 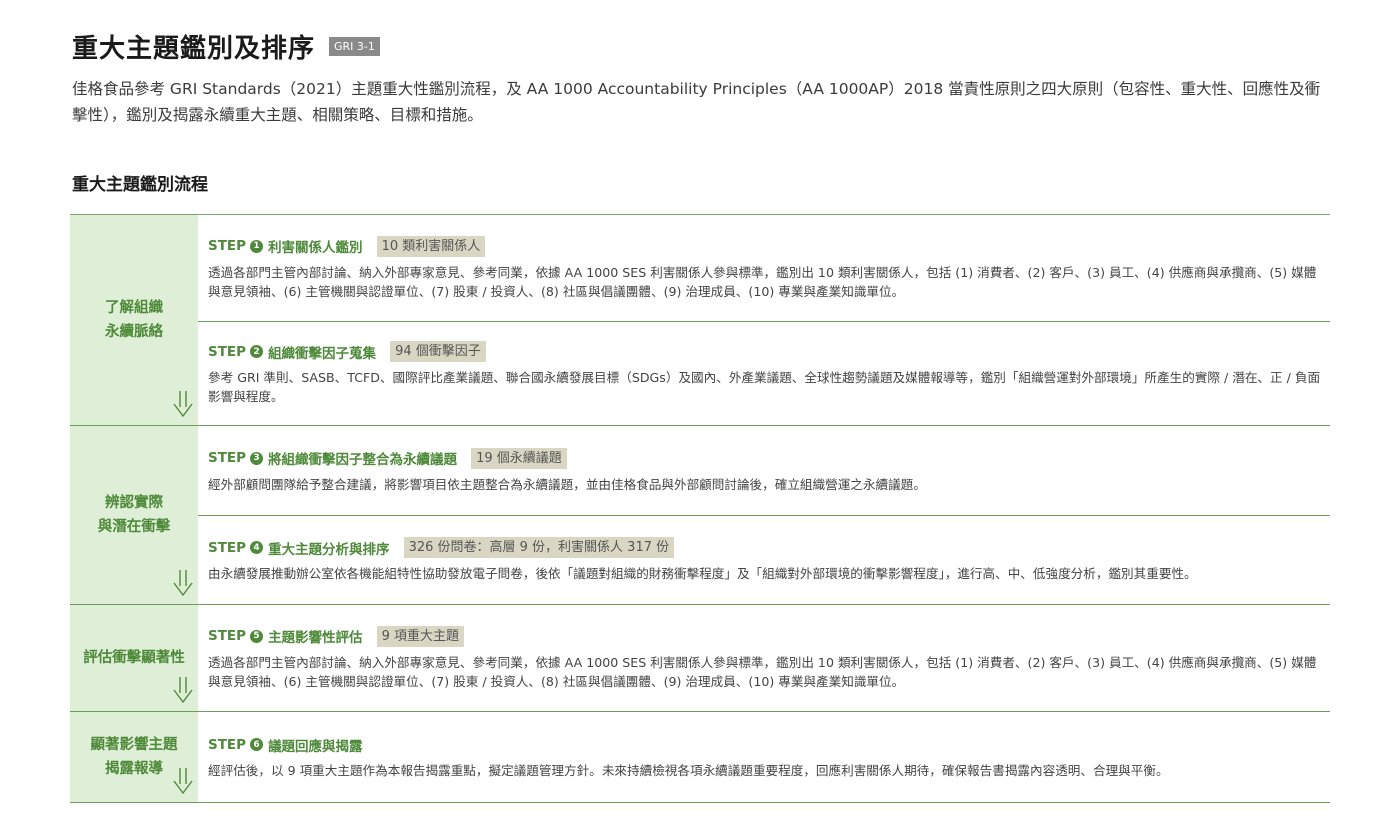 I want to click on circled-number-icon: 2, so click(x=257, y=351).